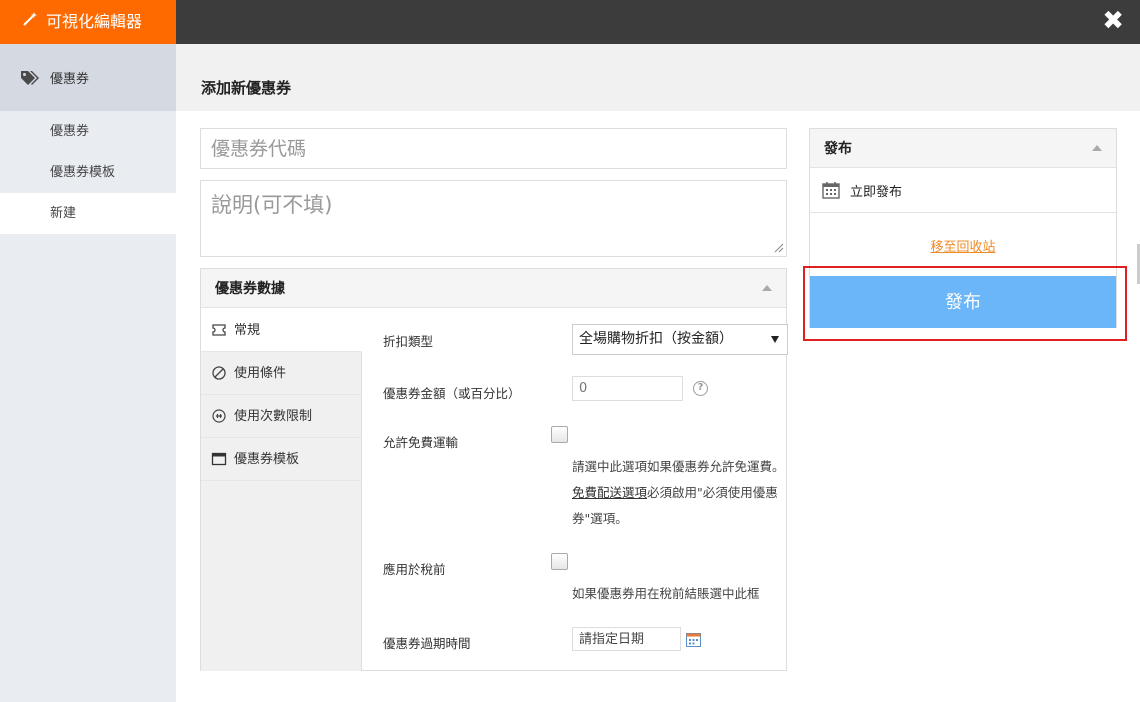 The width and height of the screenshot is (1140, 702). What do you see at coordinates (679, 493) in the screenshot?
I see `free-shipping-hint: 請選中此選項如果優惠券允許免運費。免費配送選項必須啟用"必須使用優惠券"選項。` at bounding box center [679, 493].